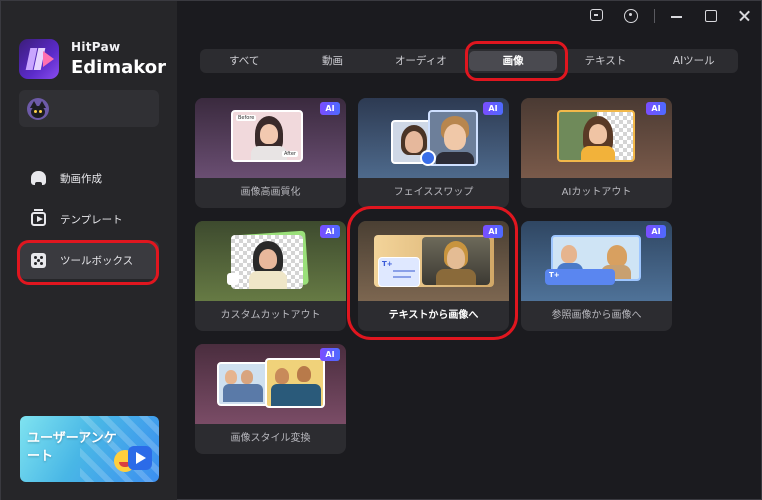 Image resolution: width=762 pixels, height=500 pixels. Describe the element at coordinates (421, 61) in the screenshot. I see `tab-audio: オーディオ` at that location.